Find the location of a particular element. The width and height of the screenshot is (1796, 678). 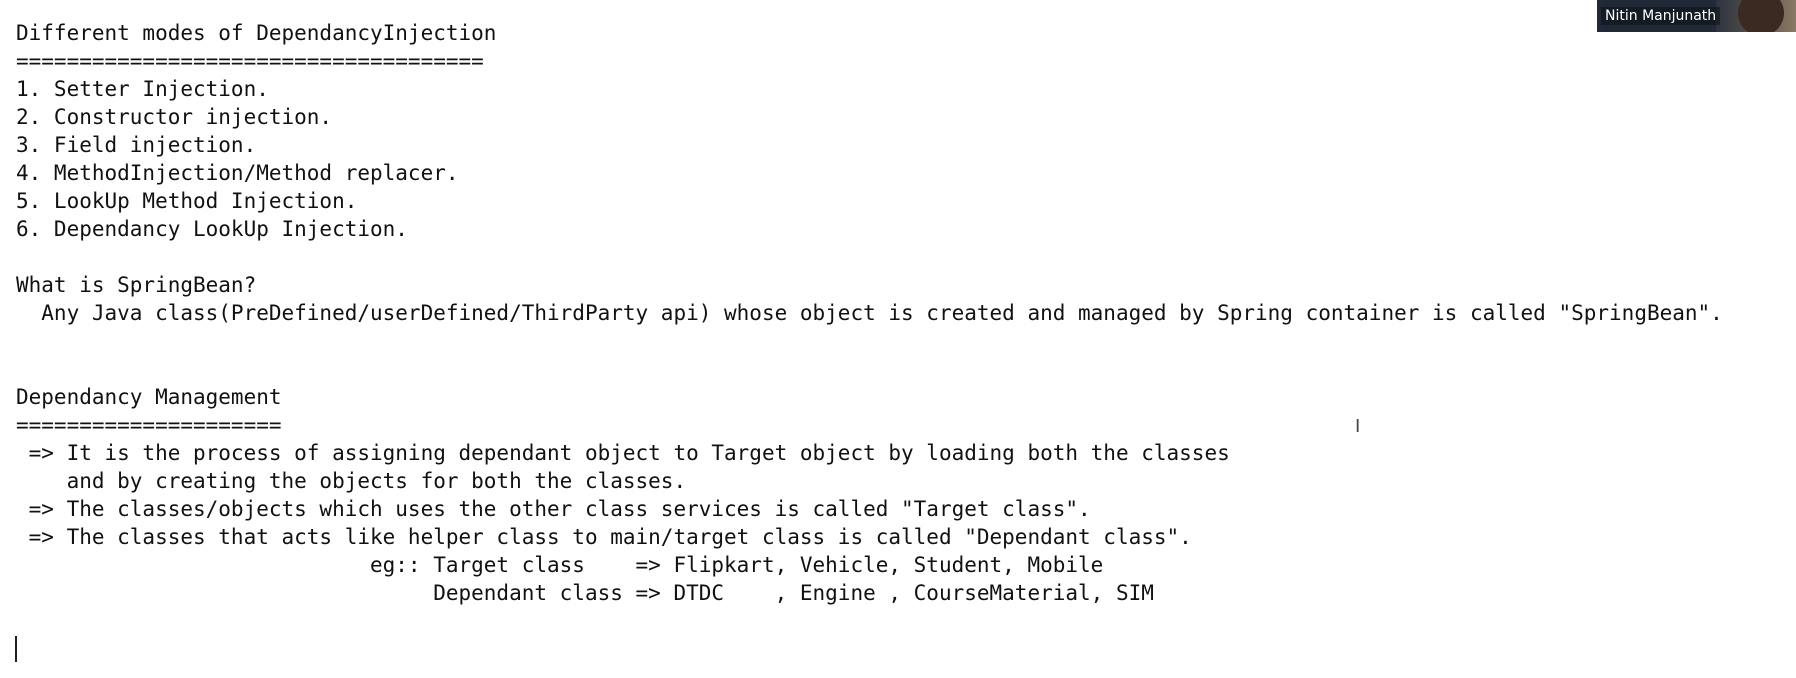

text-cursor-icon: I is located at coordinates (1358, 426).